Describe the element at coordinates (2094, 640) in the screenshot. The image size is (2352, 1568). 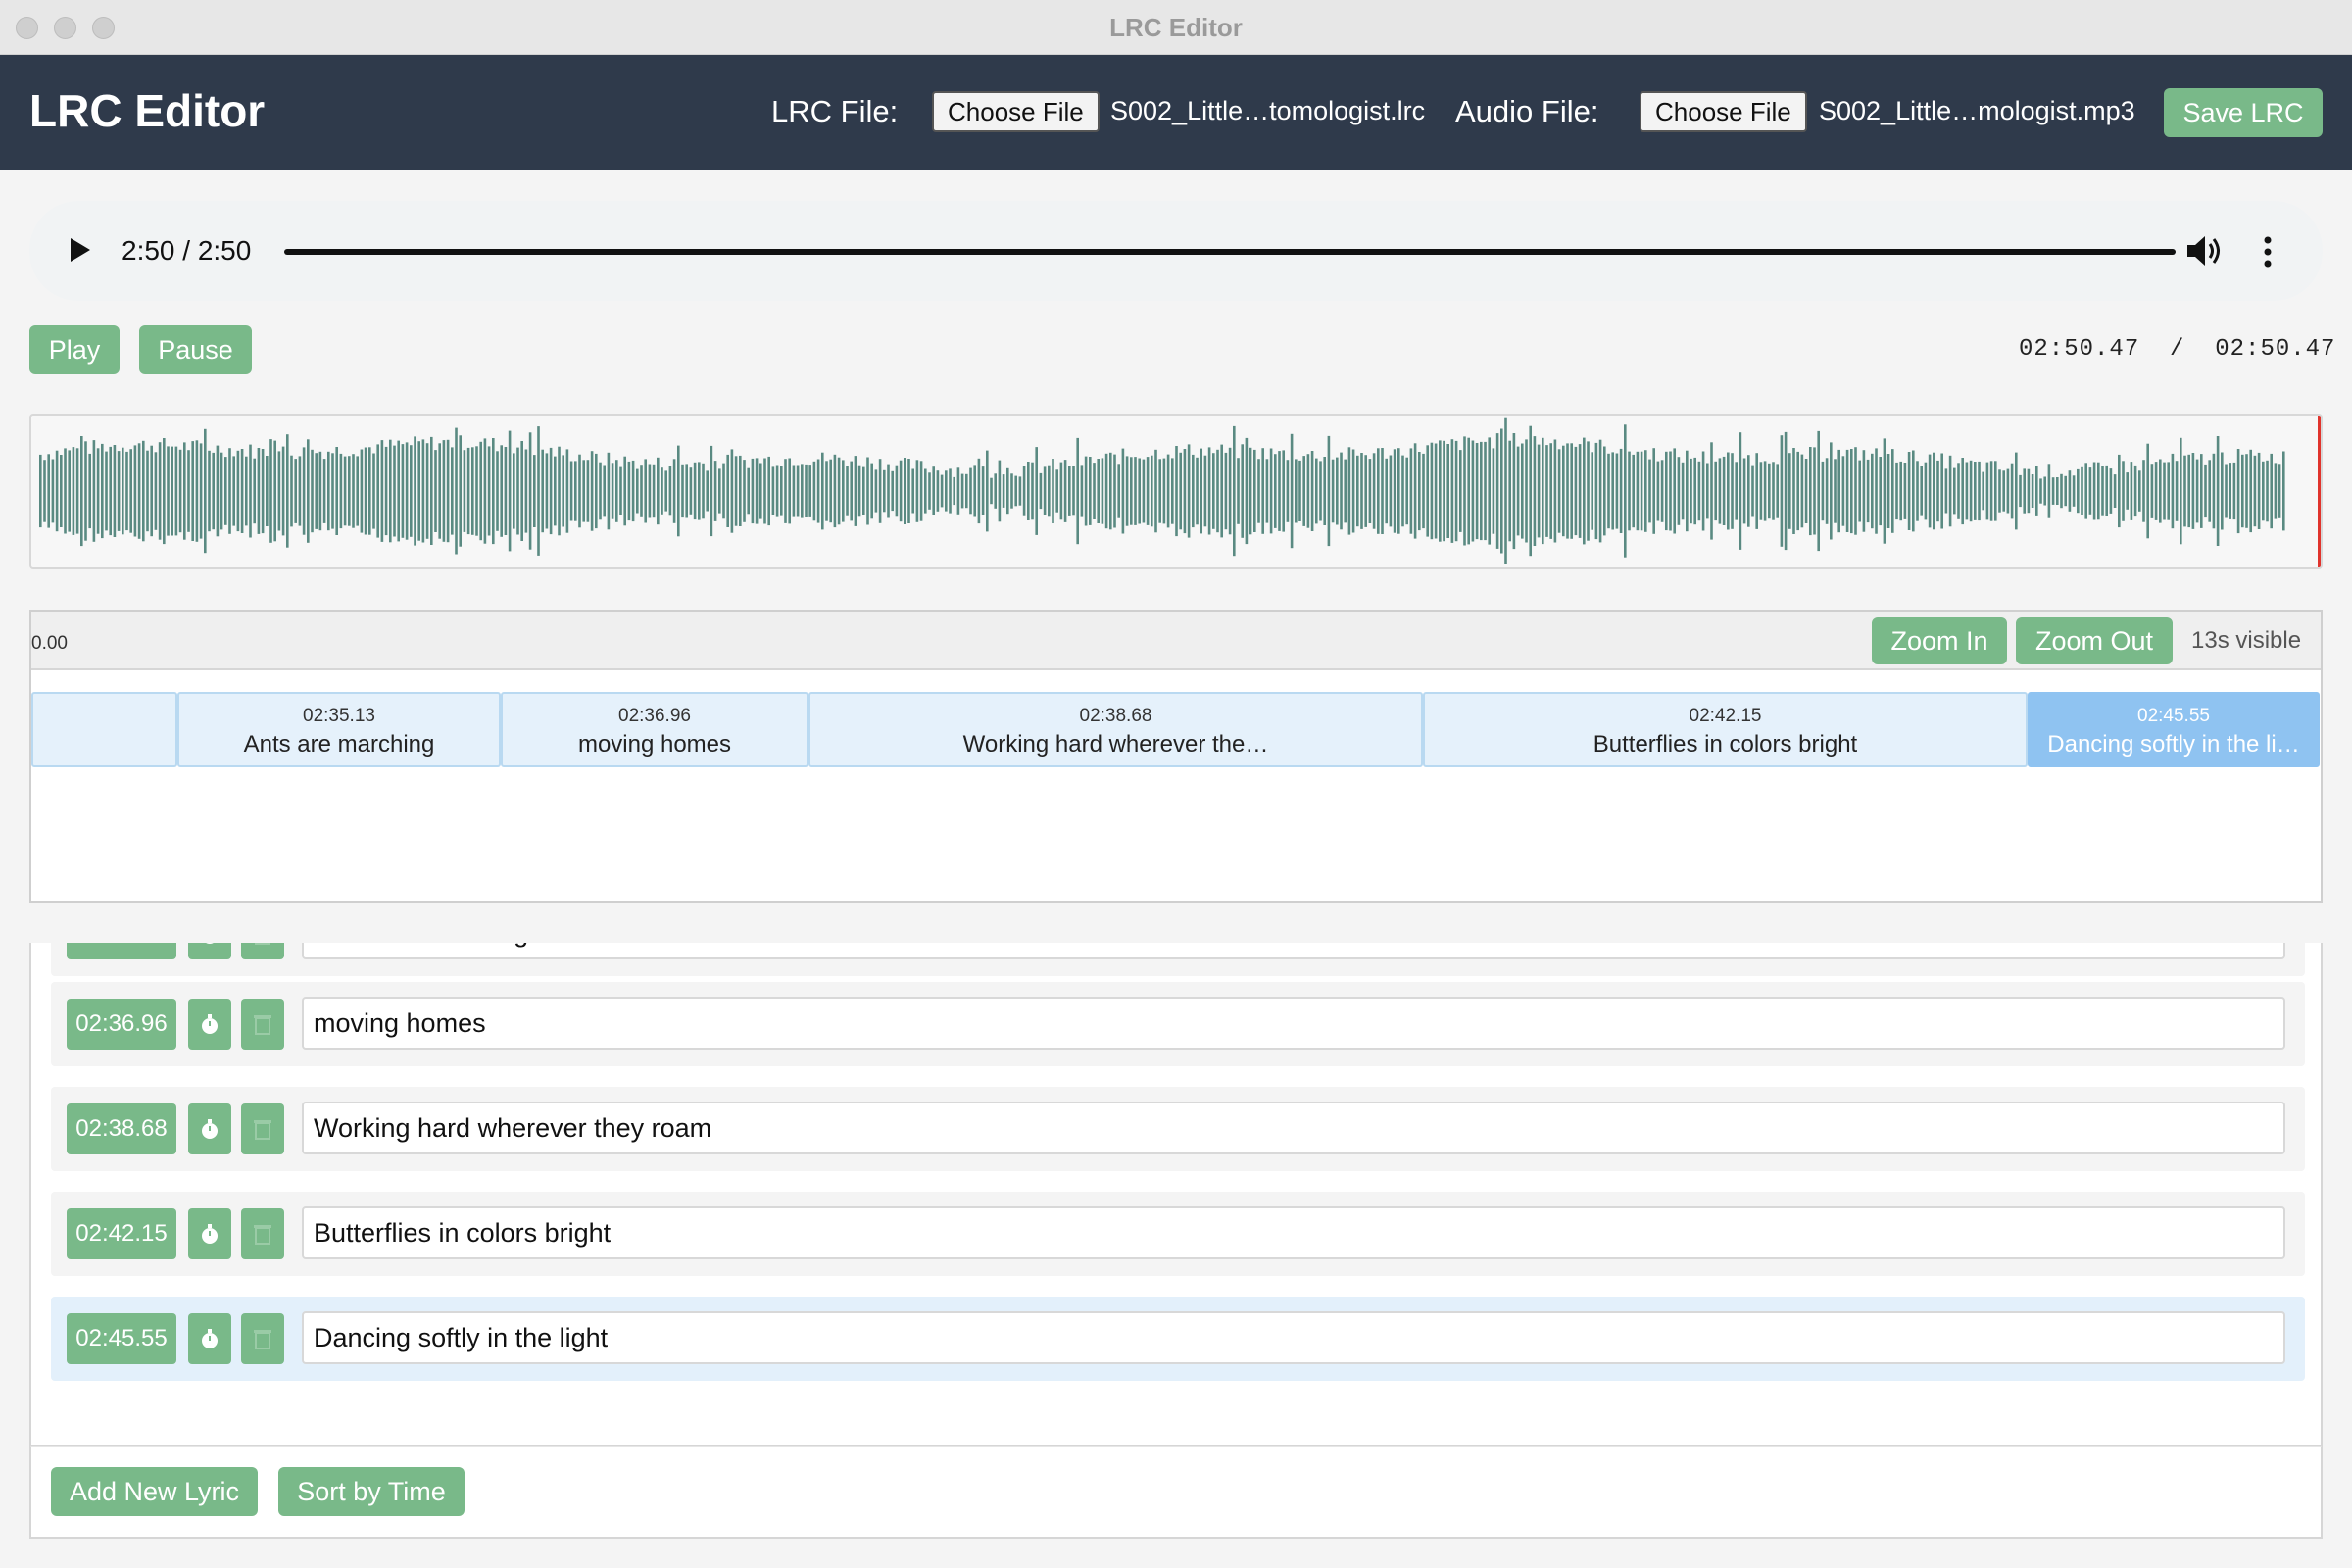
I see `zoom-out-button: Zoom Out` at that location.